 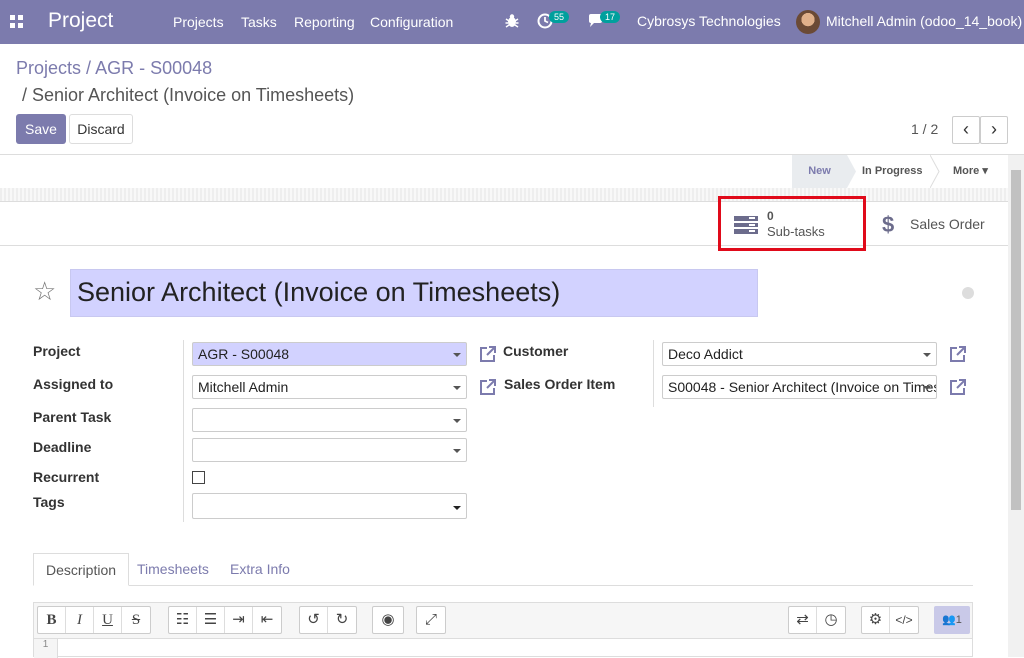 What do you see at coordinates (924, 129) in the screenshot?
I see `pager-value: 1 / 2` at bounding box center [924, 129].